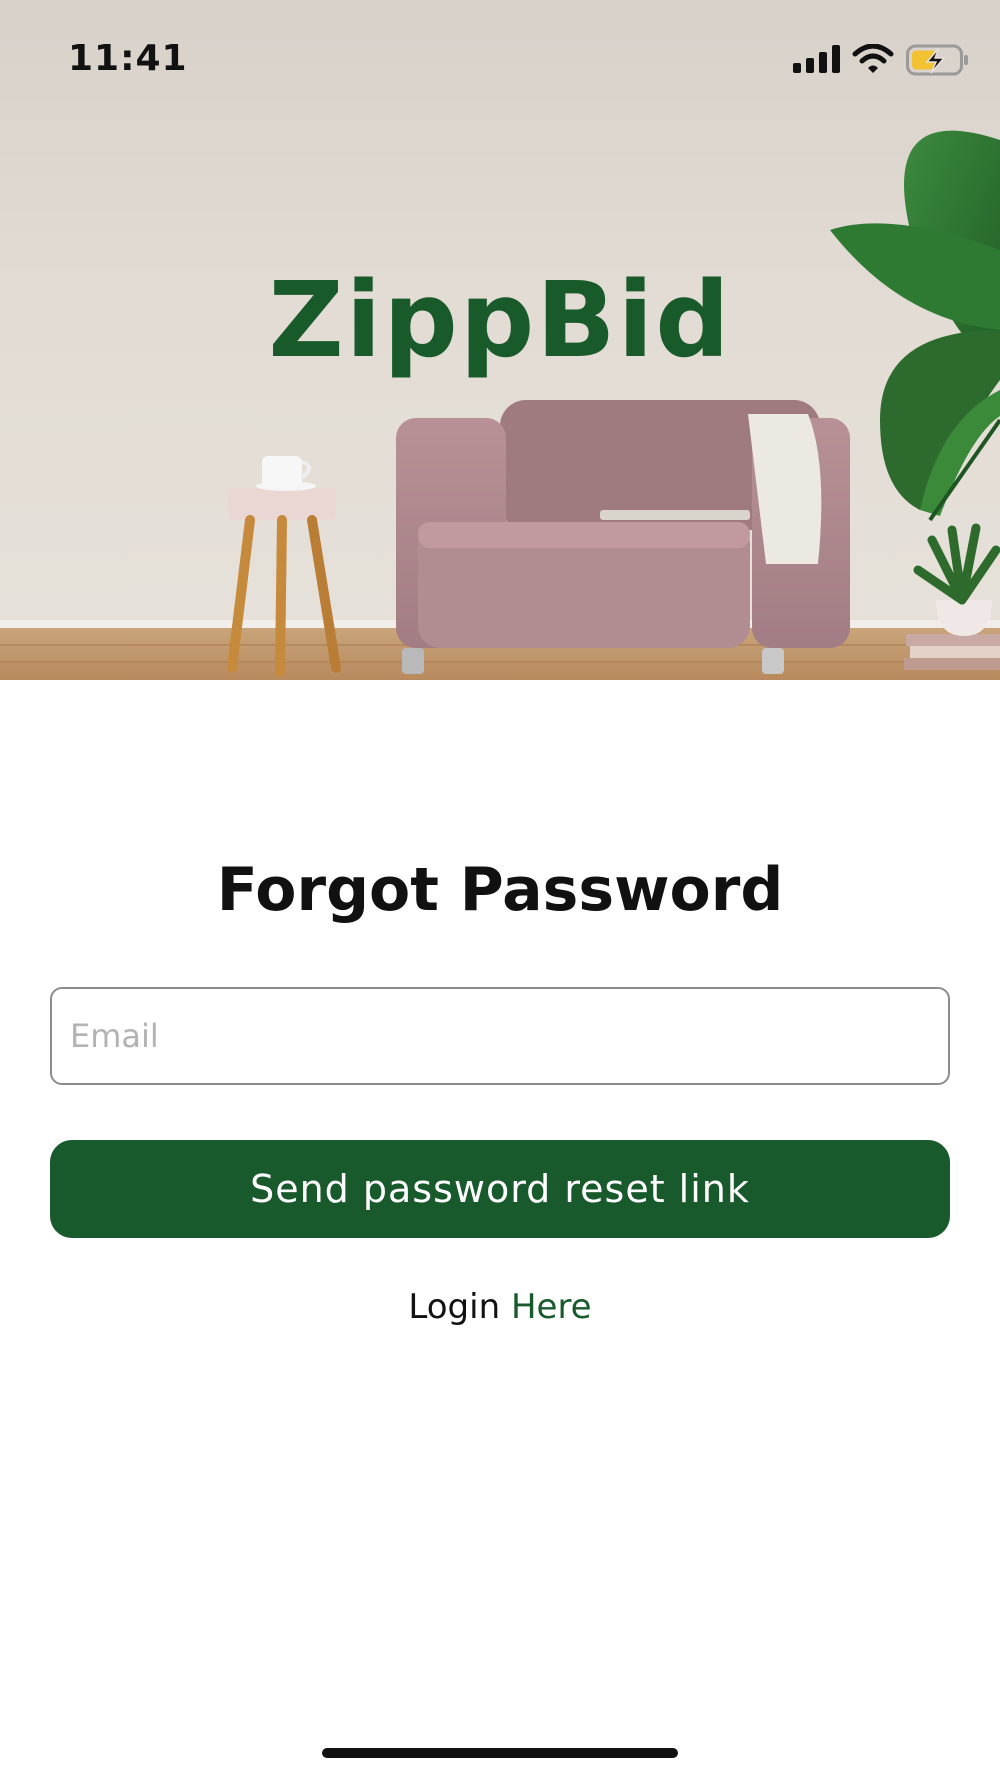 Image resolution: width=1000 pixels, height=1778 pixels. I want to click on login-prompt: Login Here, so click(500, 1307).